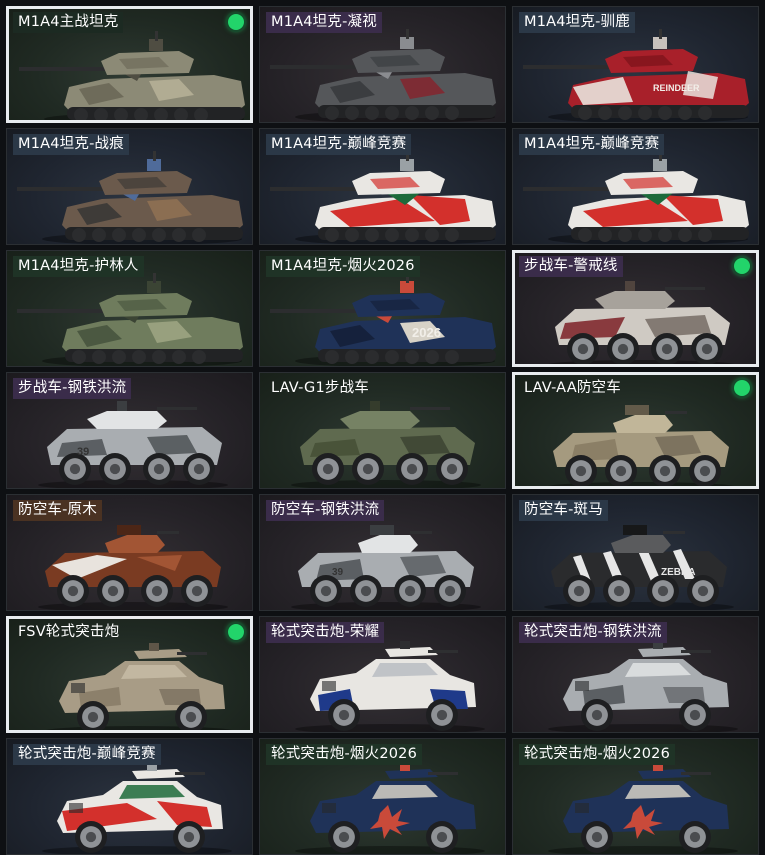  Describe the element at coordinates (129, 796) in the screenshot. I see `vehicle-skin-card: 轮式突击炮-巅峰竞赛` at that location.